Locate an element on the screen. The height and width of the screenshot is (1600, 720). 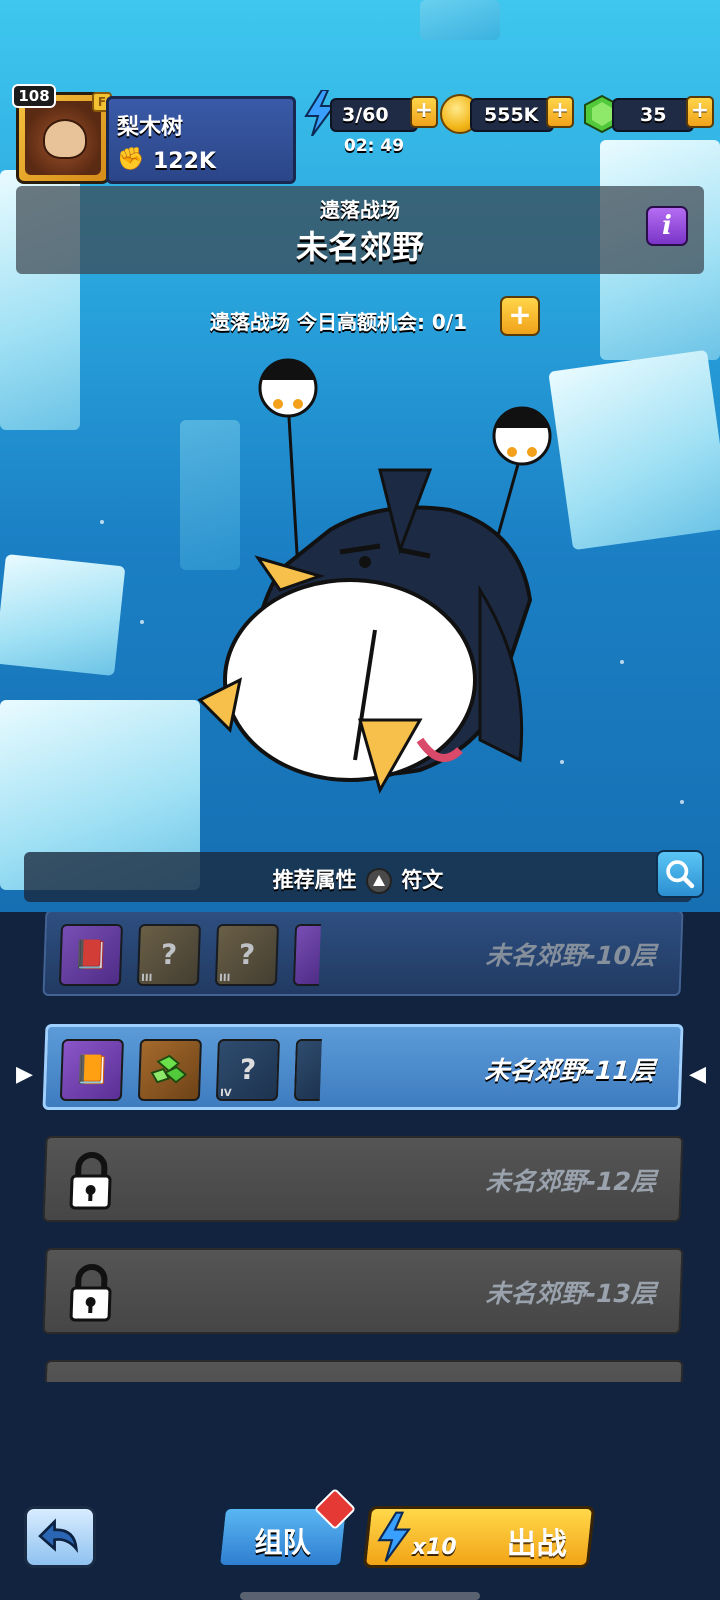
home-indicator is located at coordinates (360, 1596).